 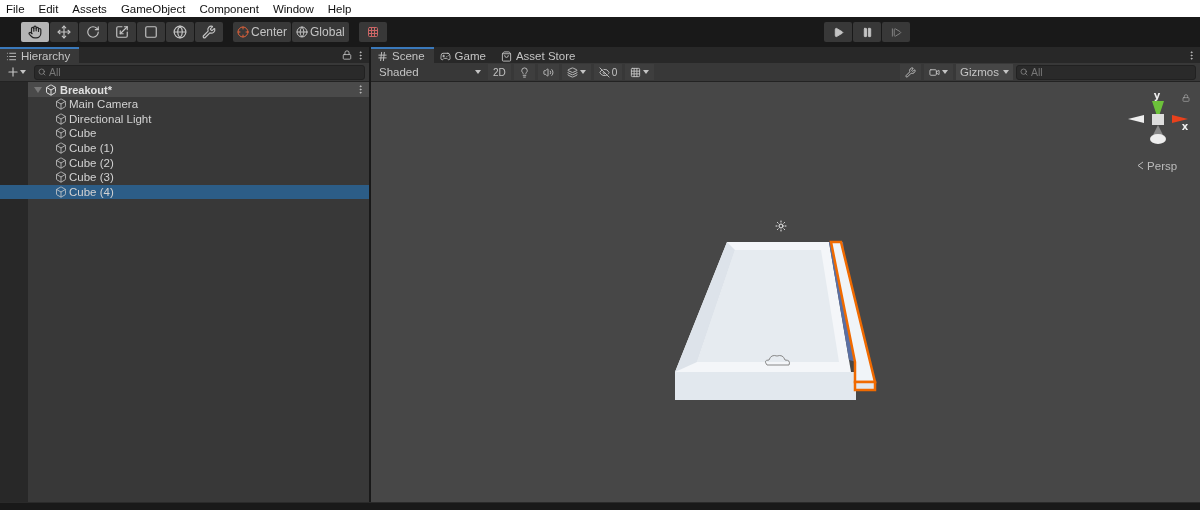 What do you see at coordinates (445, 56) in the screenshot?
I see `gamepad-icon` at bounding box center [445, 56].